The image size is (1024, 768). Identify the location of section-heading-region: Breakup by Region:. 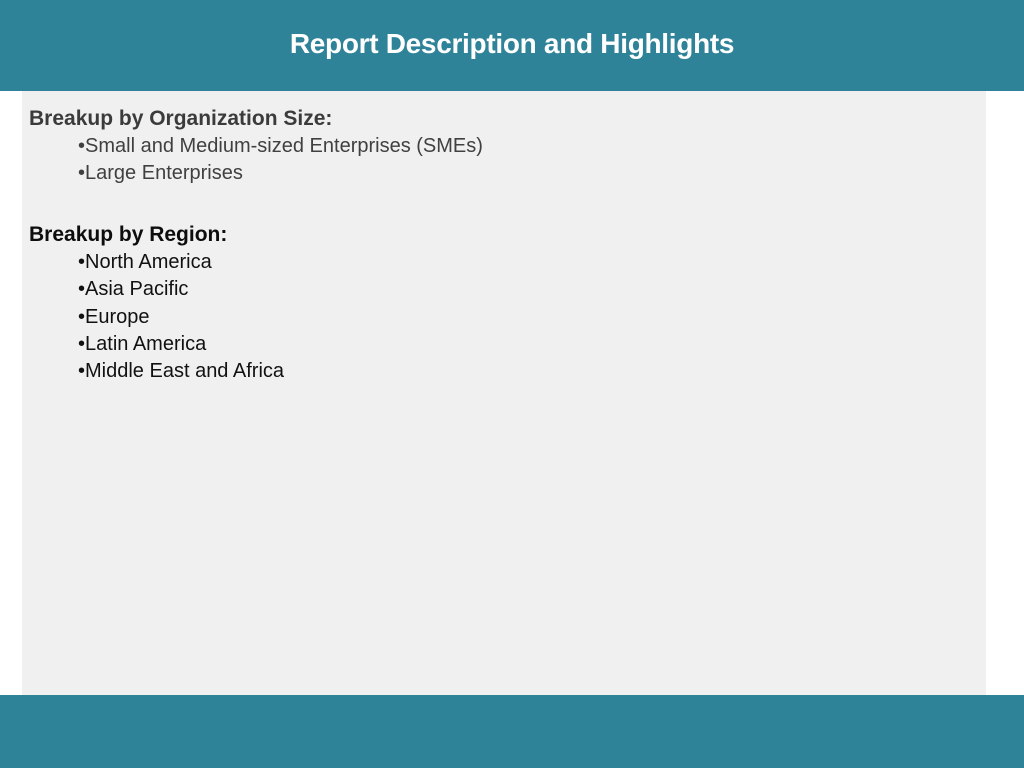
(128, 234).